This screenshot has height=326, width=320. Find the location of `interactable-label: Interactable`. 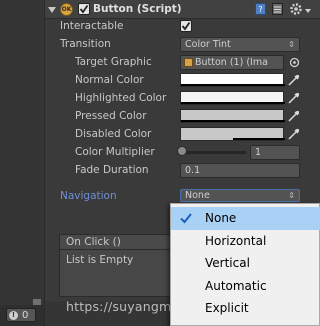

interactable-label: Interactable is located at coordinates (92, 26).